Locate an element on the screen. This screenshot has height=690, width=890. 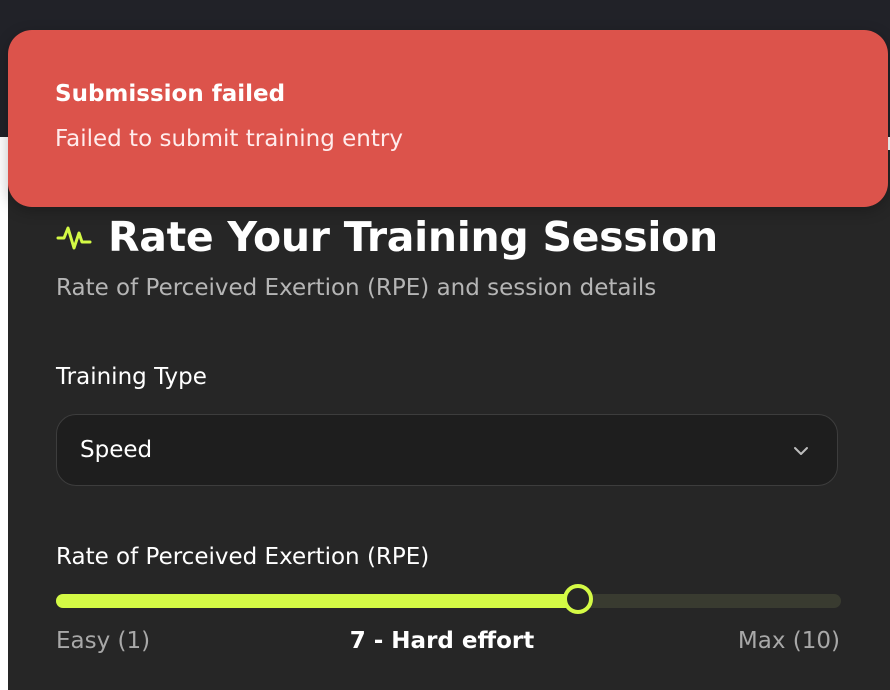
rpe-label: Rate of Perceived Exertion (RPE) is located at coordinates (243, 557).